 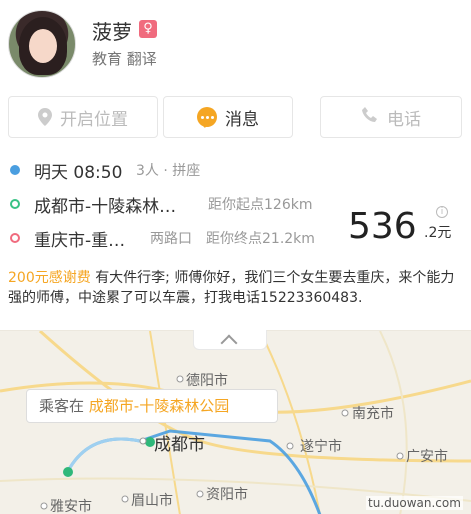 I want to click on message-label: 消息, so click(x=242, y=119).